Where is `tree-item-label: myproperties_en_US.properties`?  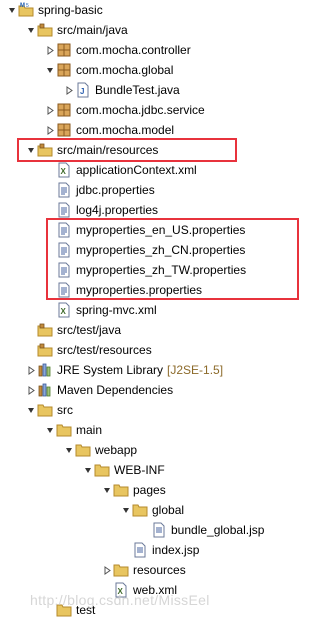
tree-item-label: myproperties_en_US.properties is located at coordinates (161, 230).